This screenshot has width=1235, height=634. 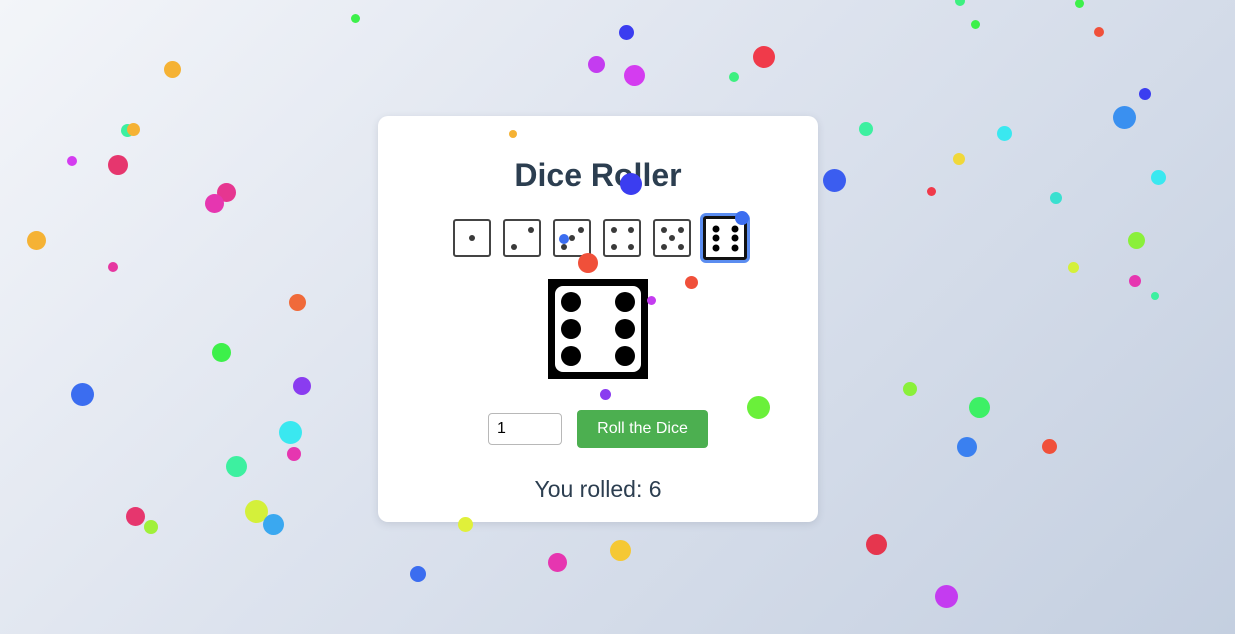 I want to click on current-die-face, so click(x=598, y=329).